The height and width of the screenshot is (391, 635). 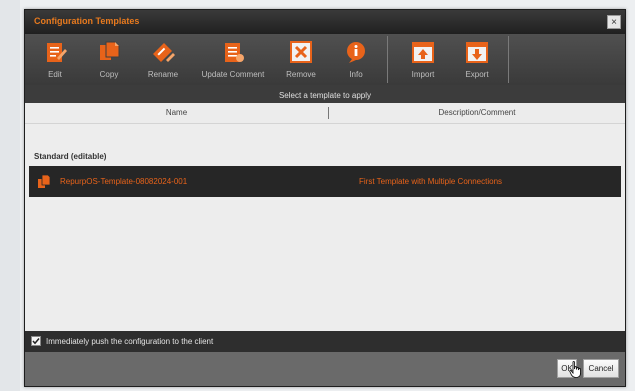 I want to click on export-button: Export, so click(x=477, y=59).